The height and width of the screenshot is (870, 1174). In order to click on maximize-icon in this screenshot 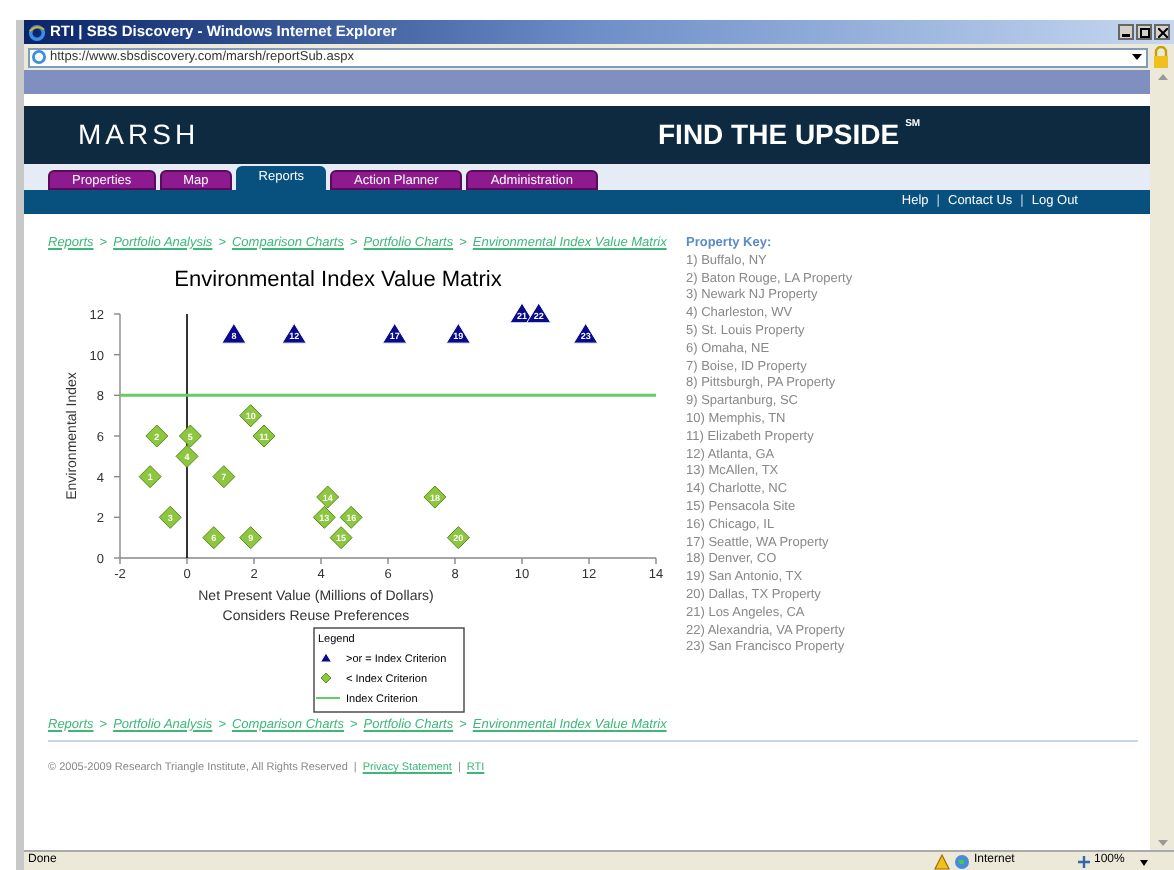, I will do `click(1144, 32)`.